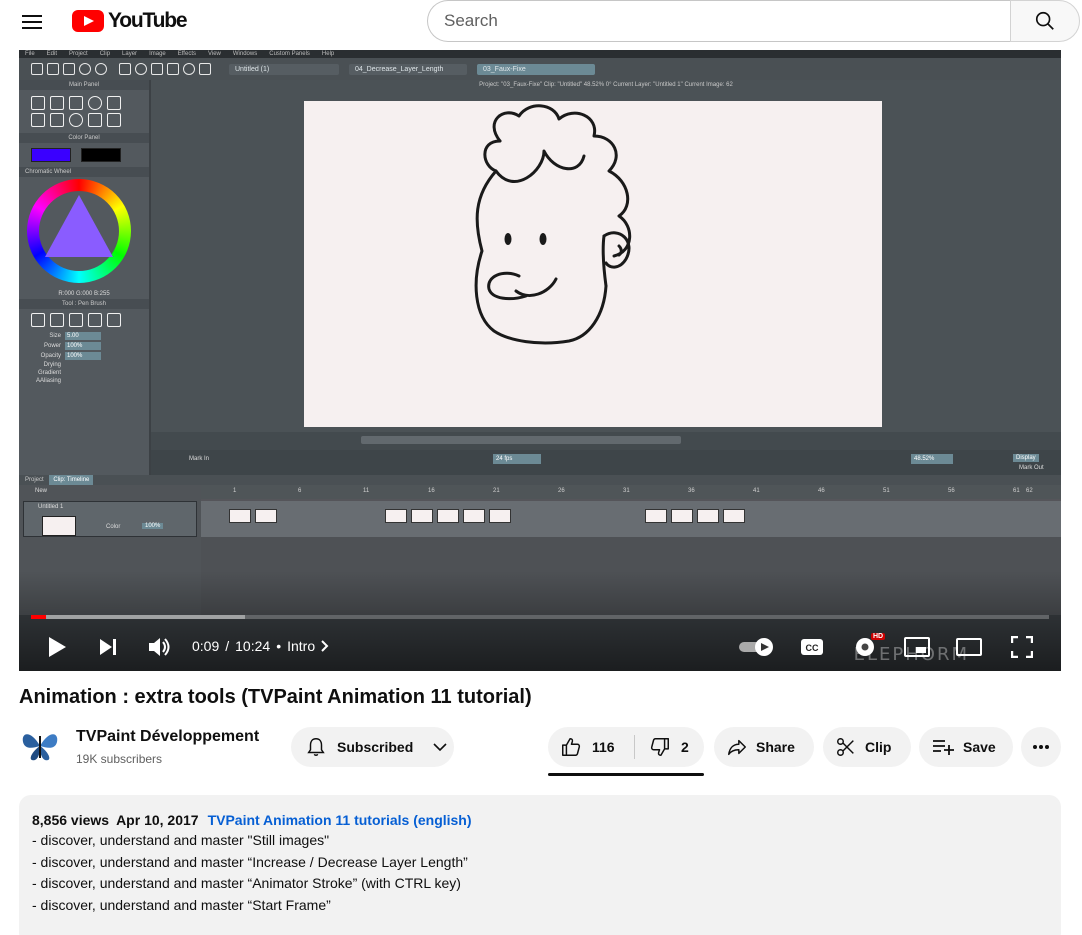  Describe the element at coordinates (157, 69) in the screenshot. I see `layers-icon` at that location.